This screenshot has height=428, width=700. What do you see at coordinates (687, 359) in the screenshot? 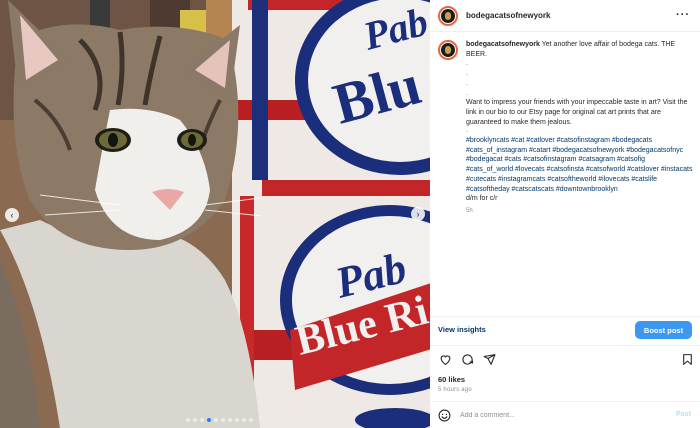
I see `bookmark-icon` at bounding box center [687, 359].